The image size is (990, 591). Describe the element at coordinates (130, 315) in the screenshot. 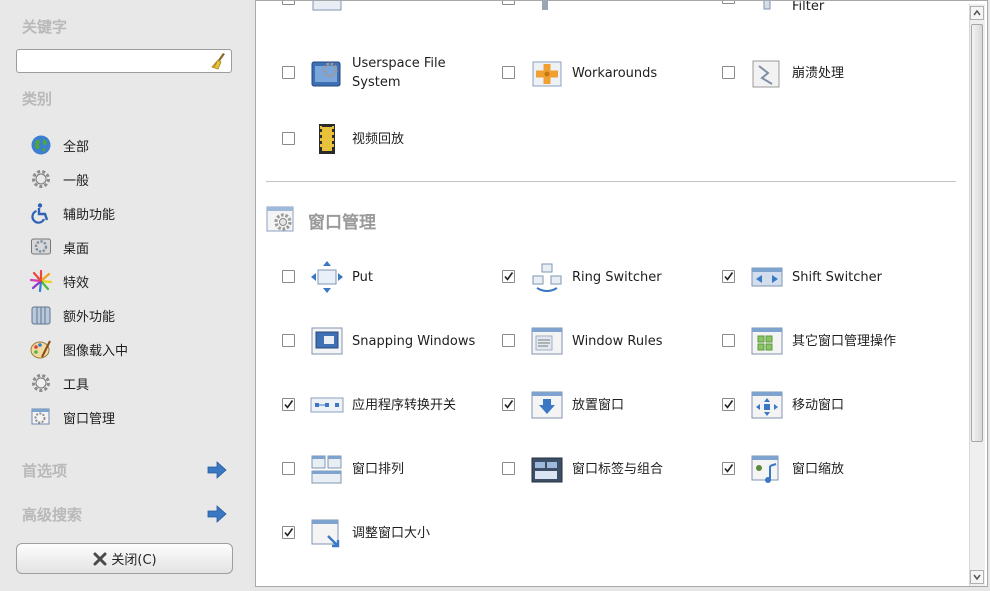

I see `category-extras: 额外功能` at that location.